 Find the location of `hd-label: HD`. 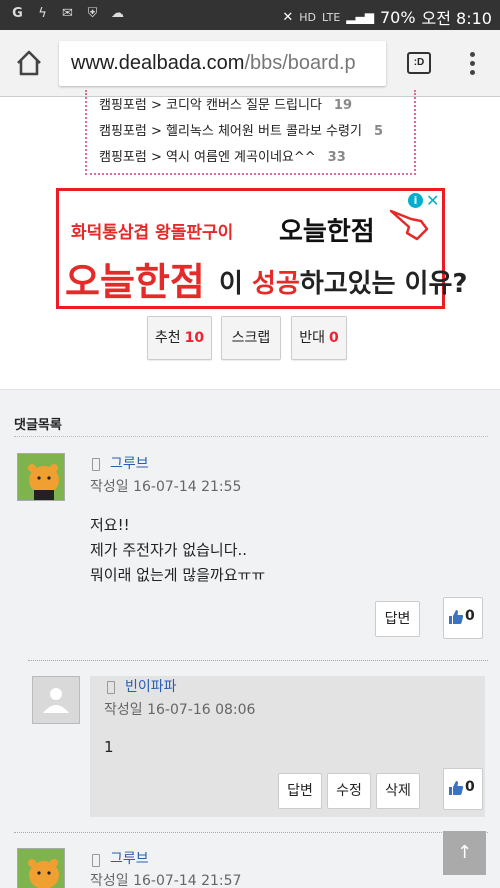

hd-label: HD is located at coordinates (307, 17).